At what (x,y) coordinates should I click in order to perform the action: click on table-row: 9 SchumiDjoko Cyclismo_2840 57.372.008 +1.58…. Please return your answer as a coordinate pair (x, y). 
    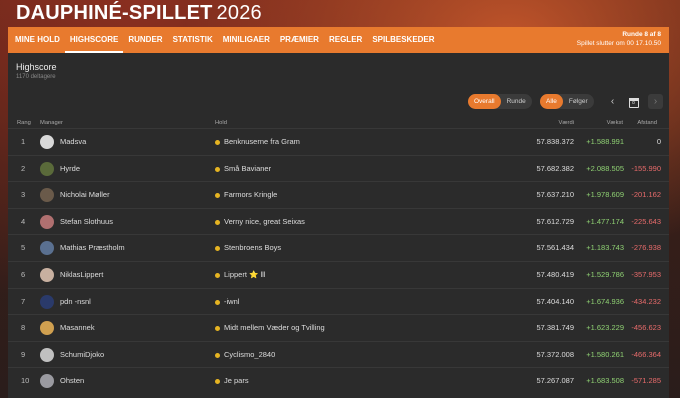
    Looking at the image, I should click on (338, 354).